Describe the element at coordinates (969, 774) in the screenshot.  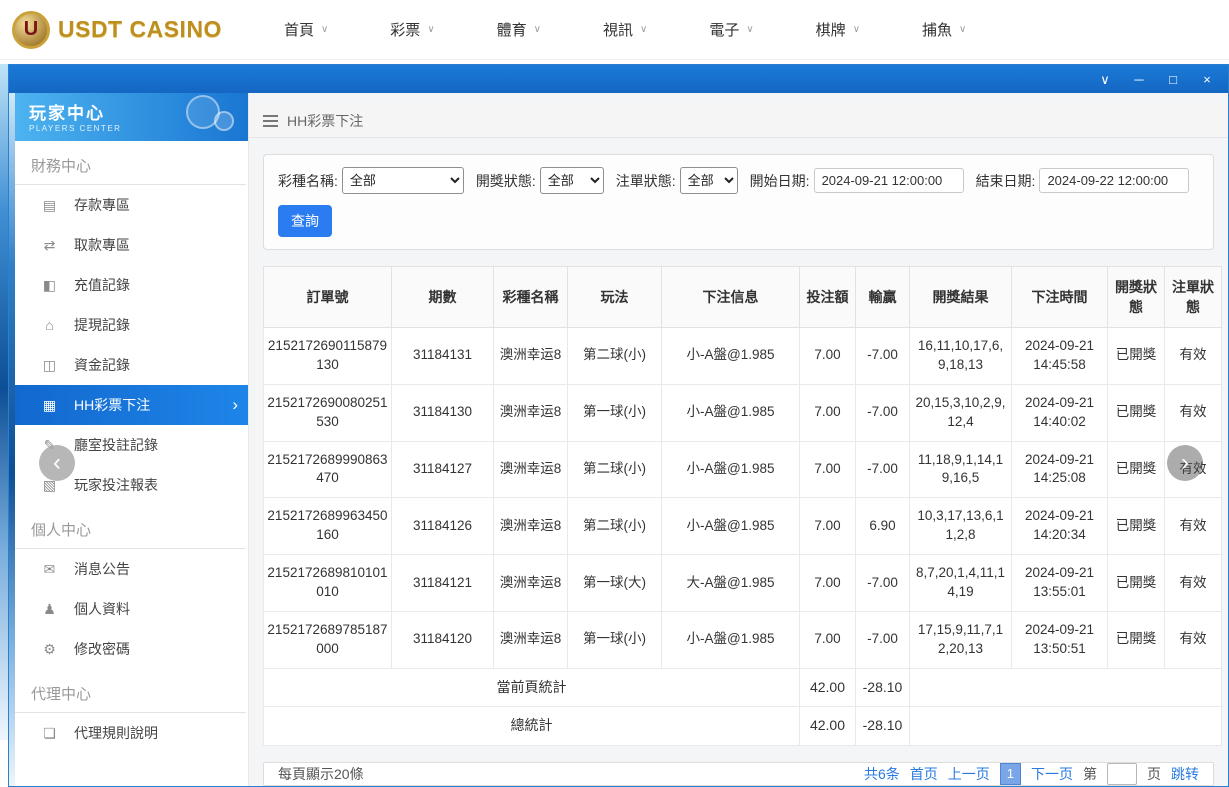
I see `prev-page-link: 上一页` at that location.